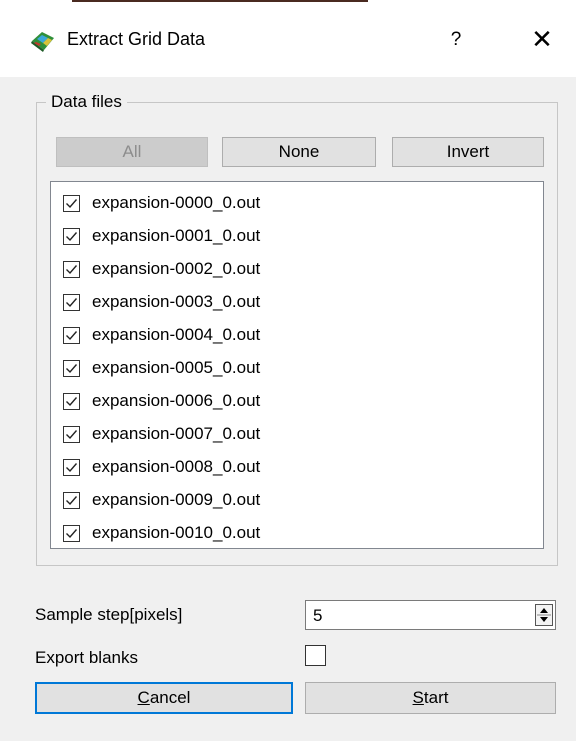 Image resolution: width=576 pixels, height=741 pixels. What do you see at coordinates (299, 152) in the screenshot?
I see `select-none-button: None` at bounding box center [299, 152].